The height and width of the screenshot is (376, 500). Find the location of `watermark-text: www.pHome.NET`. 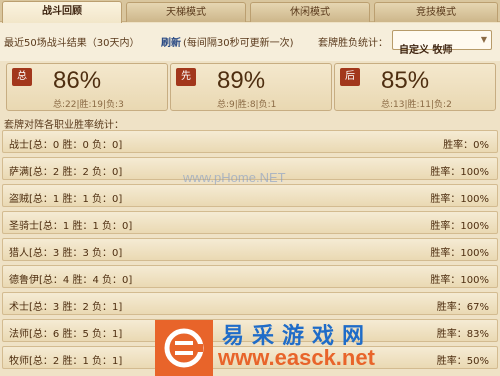

watermark-text: www.pHome.NET is located at coordinates (234, 177).